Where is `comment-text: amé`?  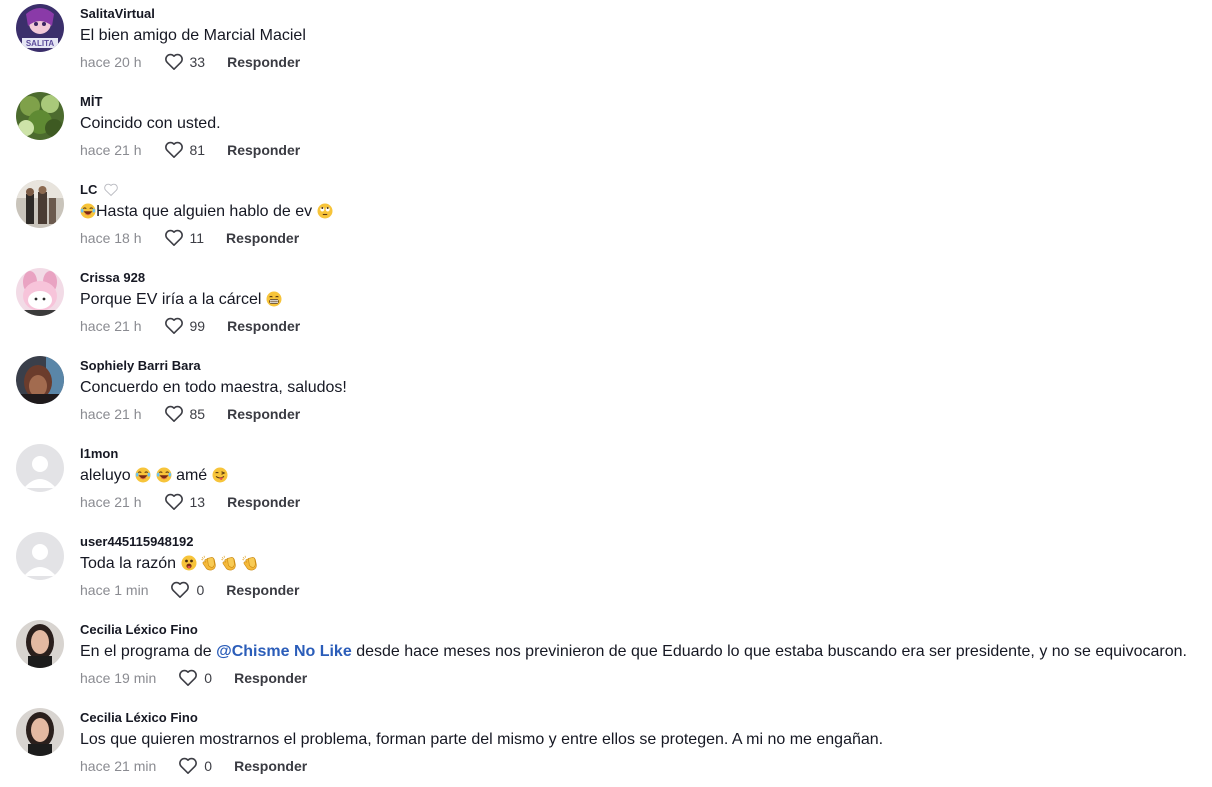
comment-text: amé is located at coordinates (192, 475).